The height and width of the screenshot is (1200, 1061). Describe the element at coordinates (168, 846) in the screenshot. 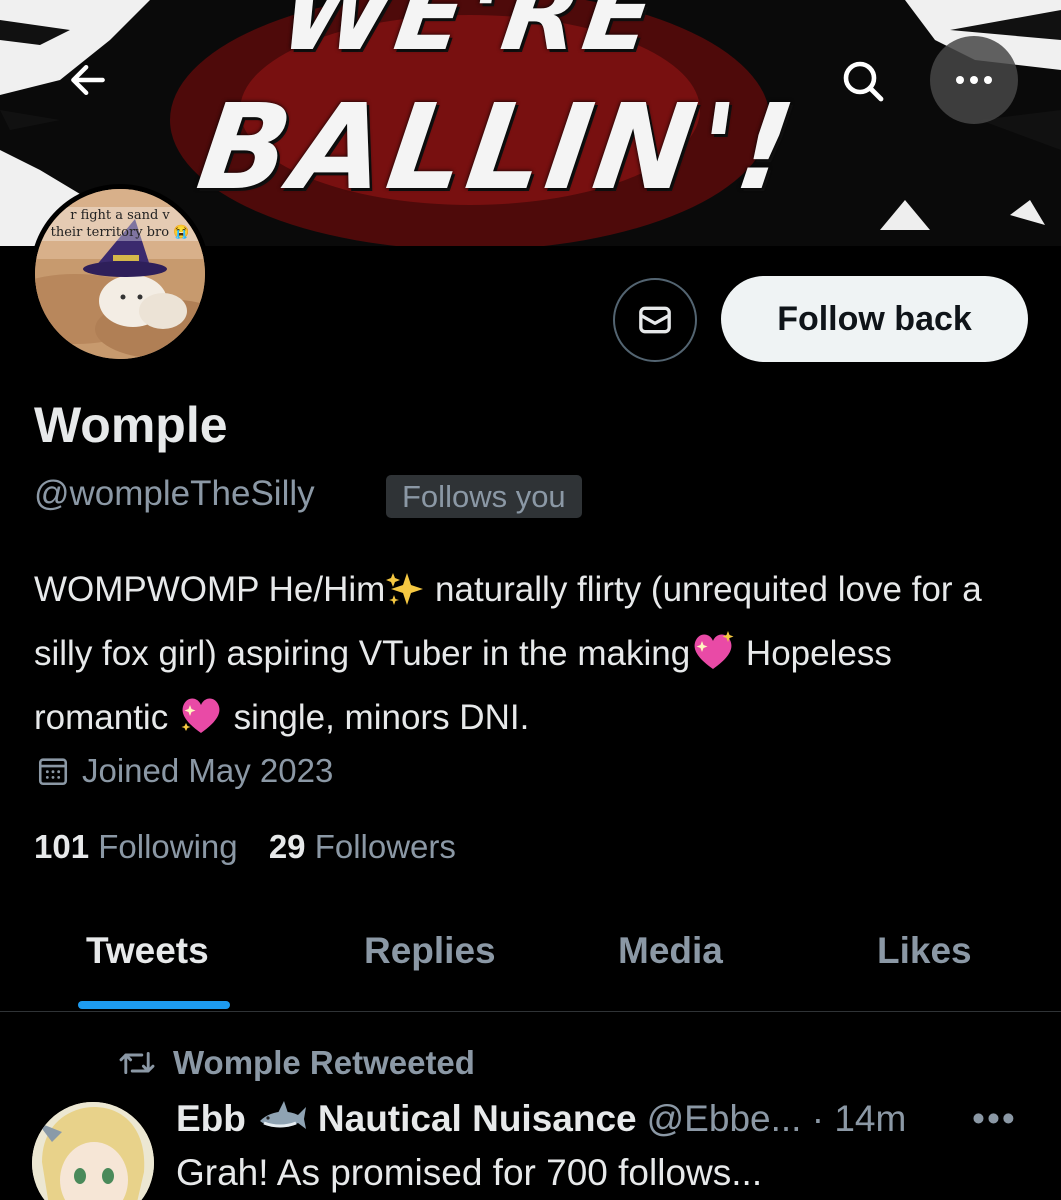

I see `following-label: Following` at that location.